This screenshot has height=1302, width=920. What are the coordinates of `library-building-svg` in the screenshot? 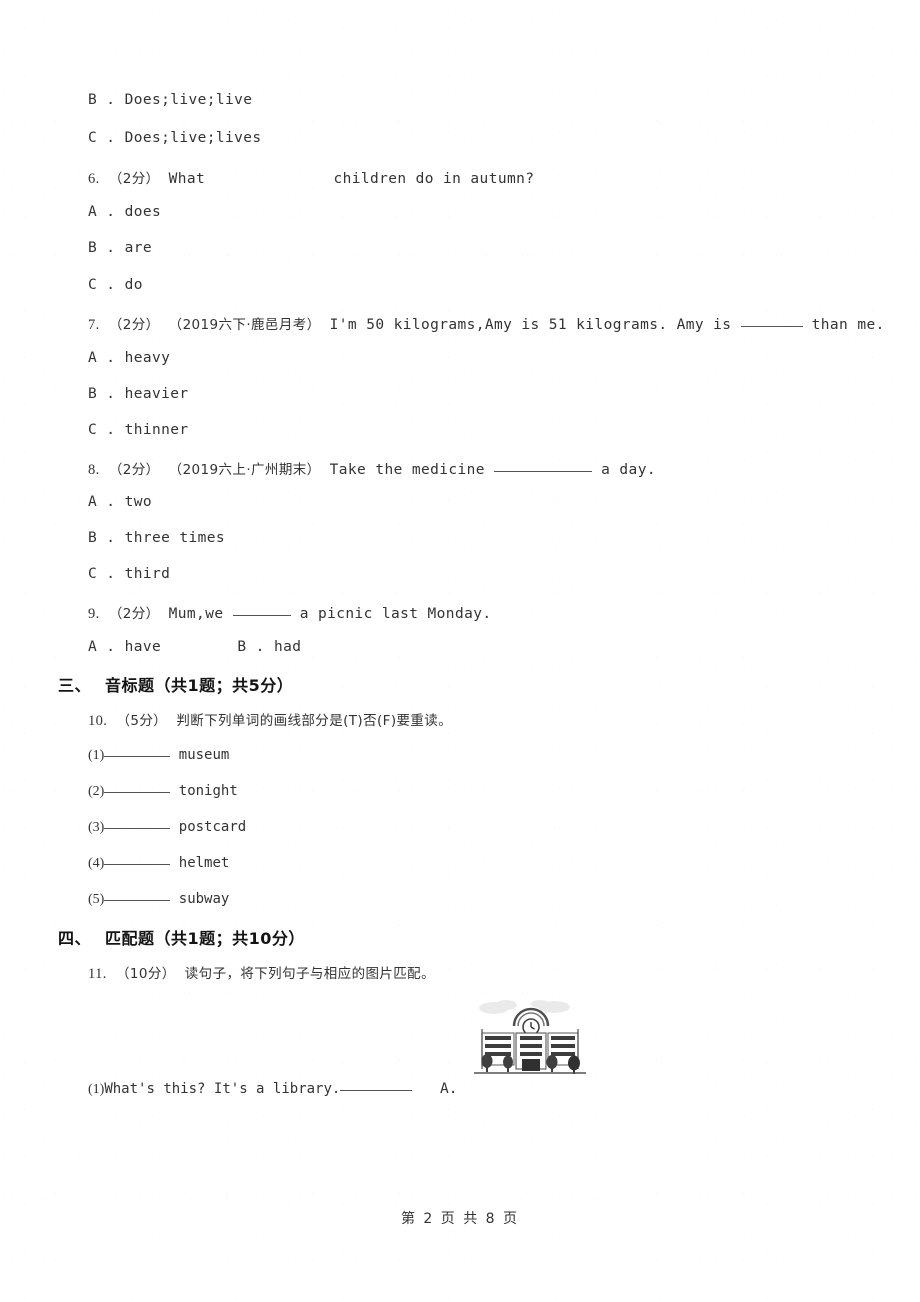 It's located at (530, 1038).